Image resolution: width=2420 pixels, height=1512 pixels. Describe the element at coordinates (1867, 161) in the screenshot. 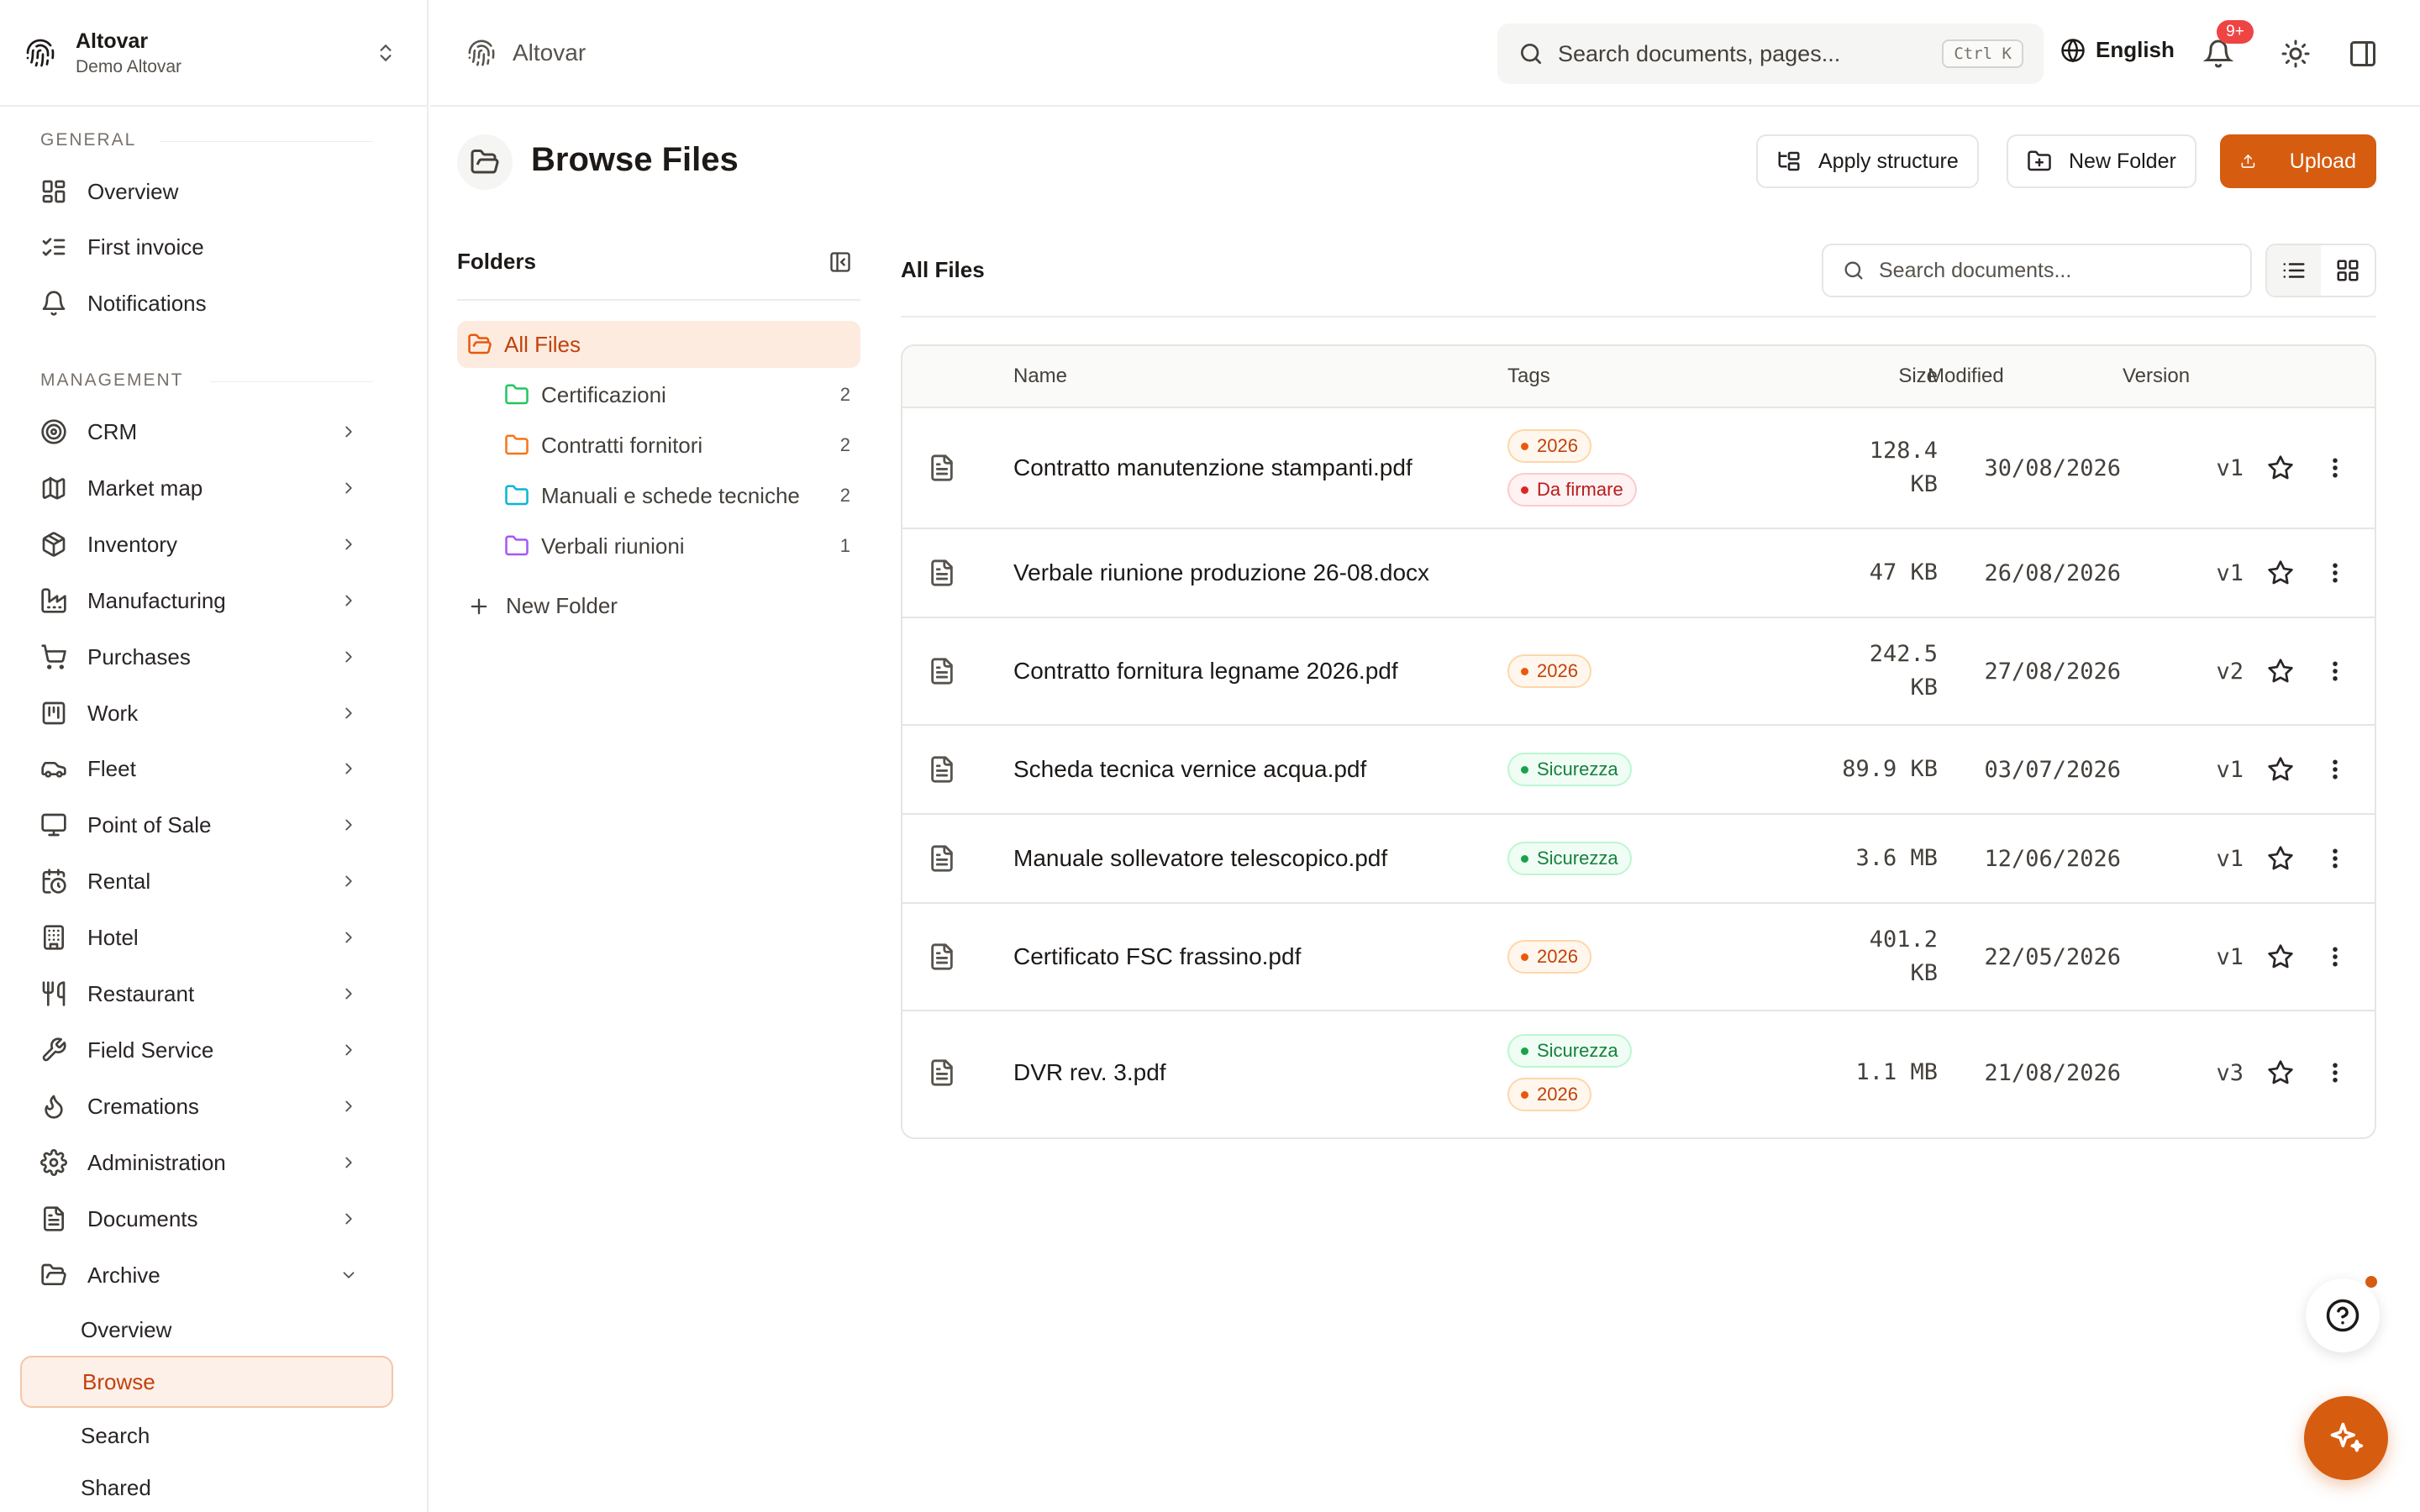

I see `apply-structure-button: Apply structure` at that location.